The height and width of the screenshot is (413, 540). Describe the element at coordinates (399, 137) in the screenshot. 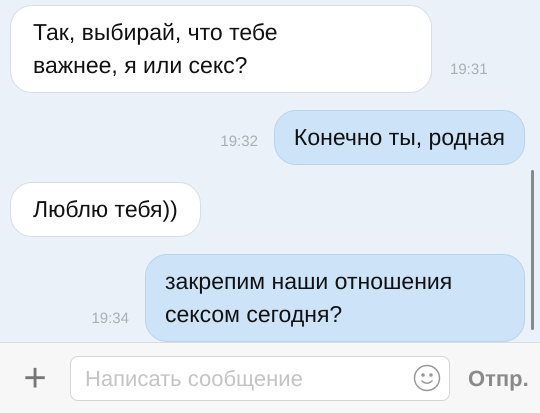

I see `message-text: Конечно ты, родная` at that location.